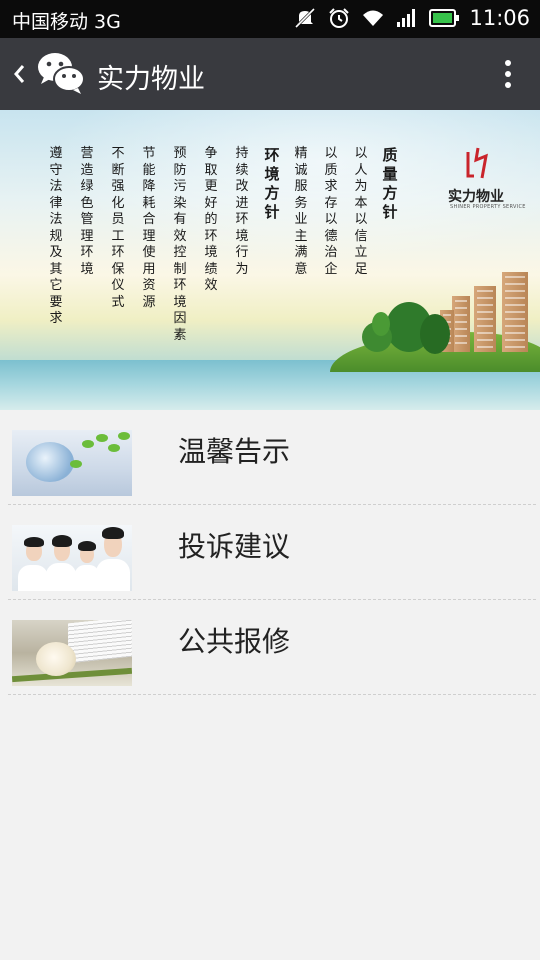 The height and width of the screenshot is (960, 540). I want to click on logo-subtitle: SHINER PROPERTY SERVICE, so click(488, 207).